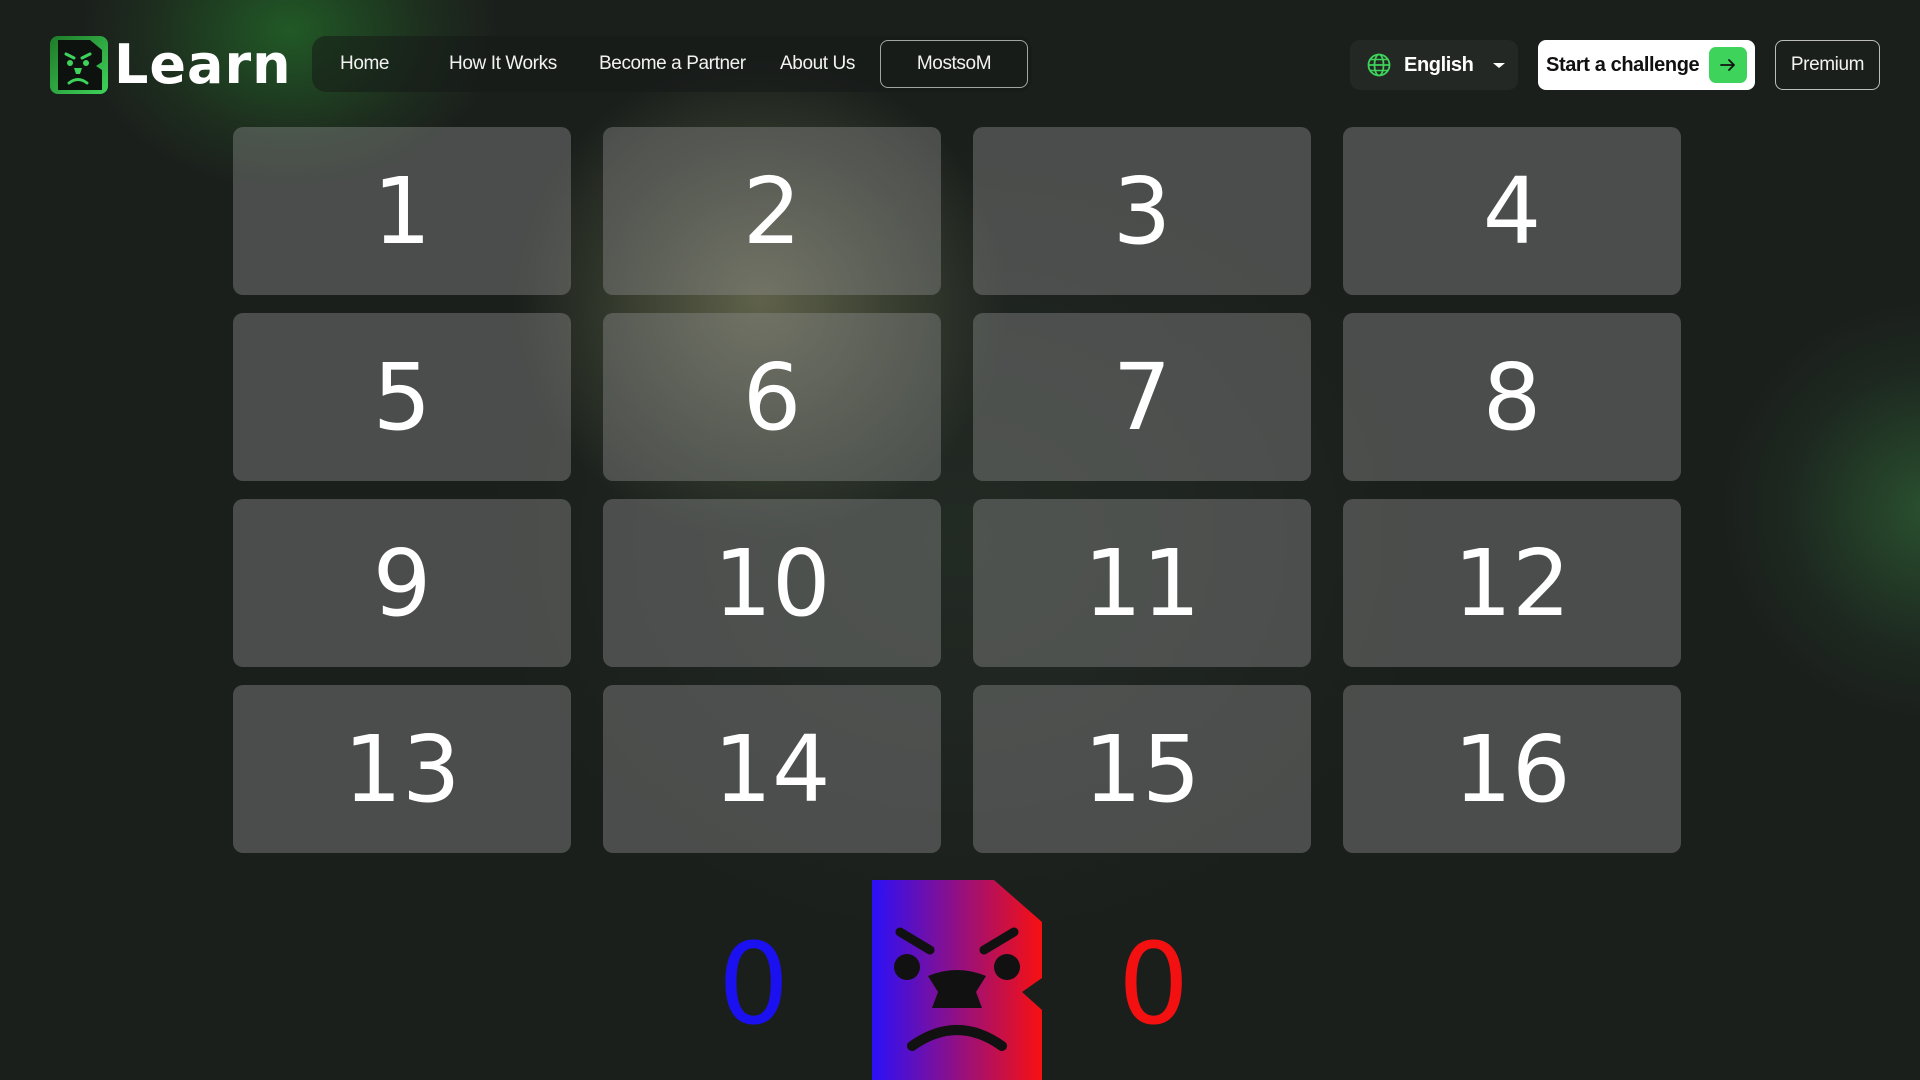 Image resolution: width=1920 pixels, height=1080 pixels. Describe the element at coordinates (402, 211) in the screenshot. I see `board-tile-1: 1` at that location.